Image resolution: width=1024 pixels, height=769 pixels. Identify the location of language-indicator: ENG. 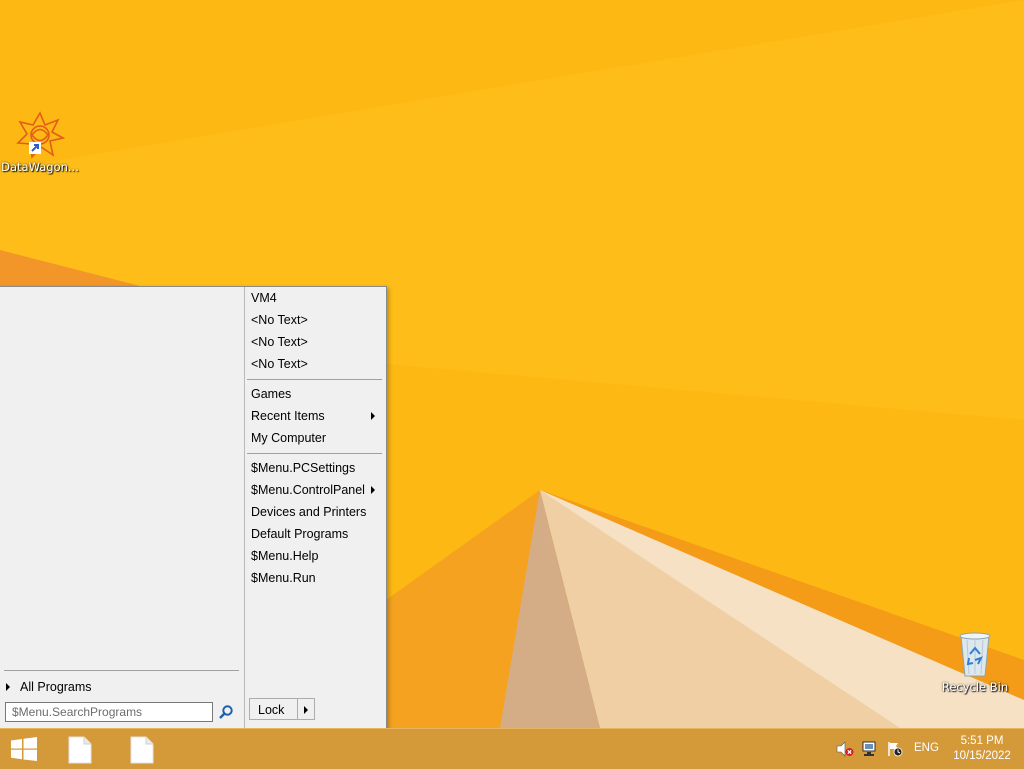
(926, 748).